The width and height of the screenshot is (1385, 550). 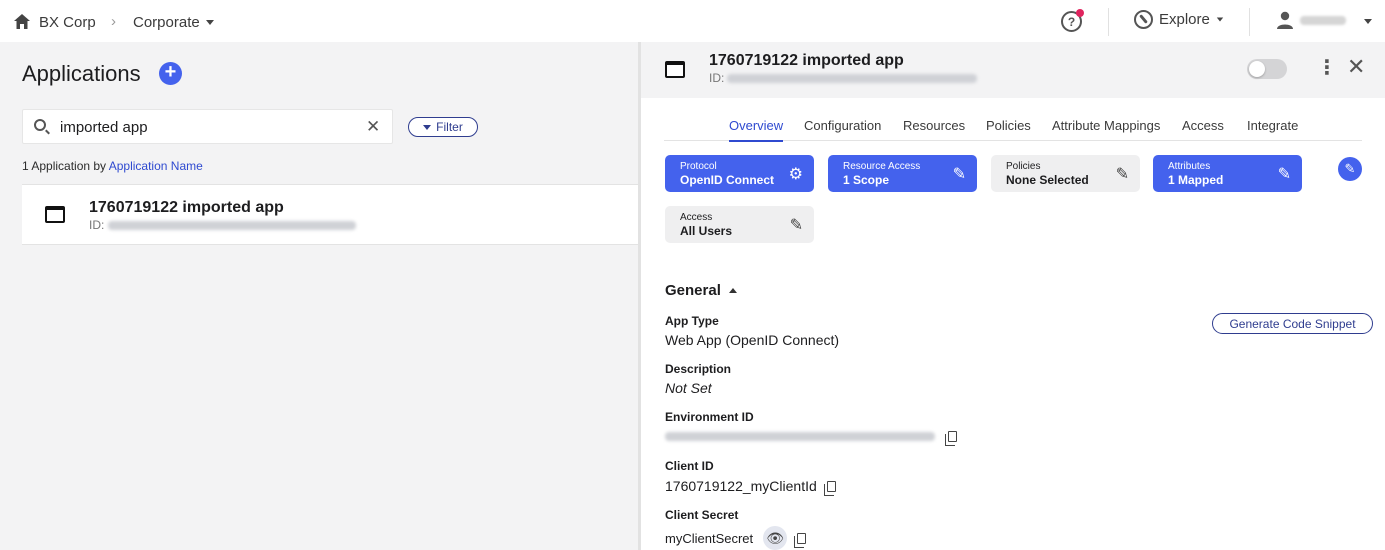 I want to click on environment-selector: Corporate, so click(x=173, y=22).